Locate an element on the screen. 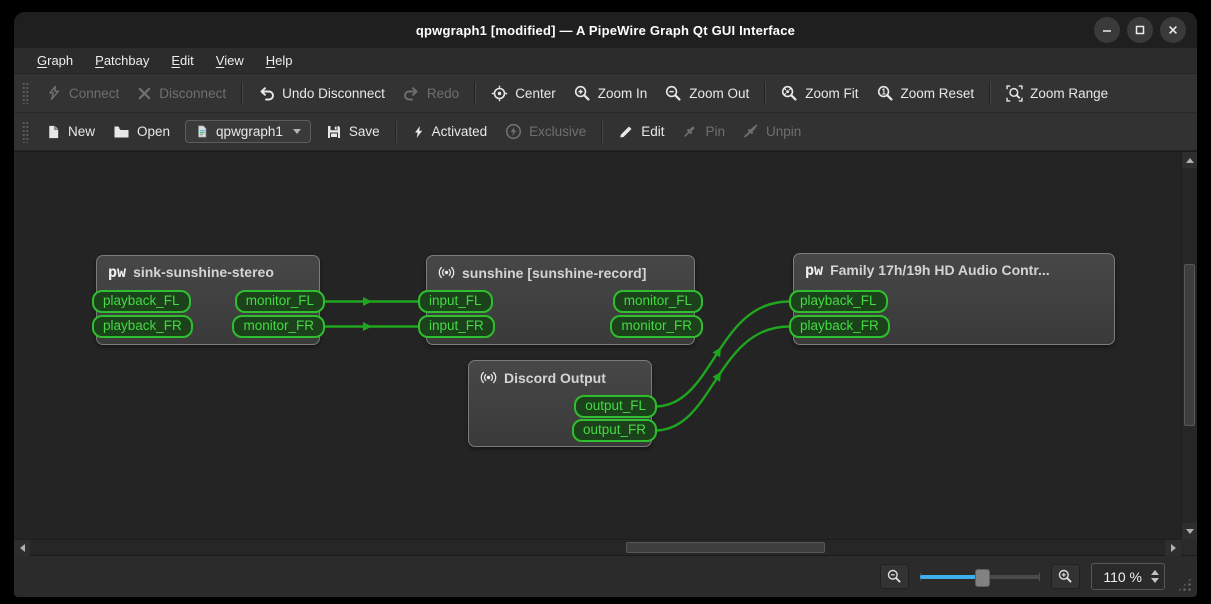 Image resolution: width=1211 pixels, height=604 pixels. node-title: Discord Output is located at coordinates (555, 377).